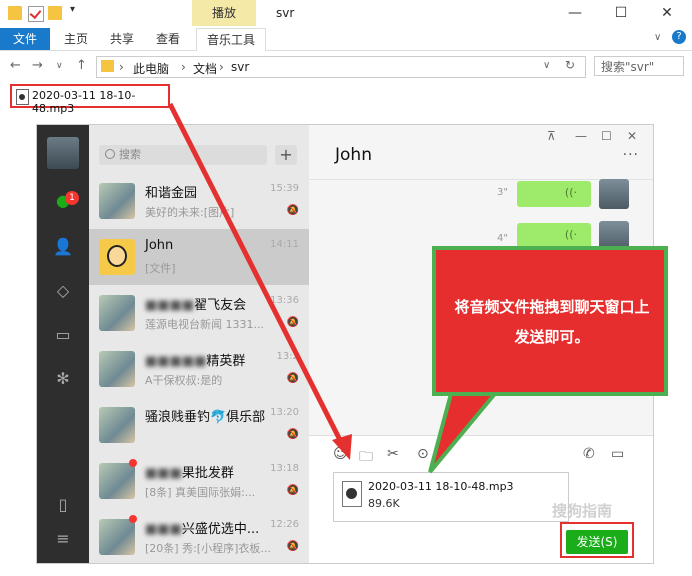 This screenshot has width=692, height=576. Describe the element at coordinates (287, 356) in the screenshot. I see `conversation-time: 13:2` at that location.